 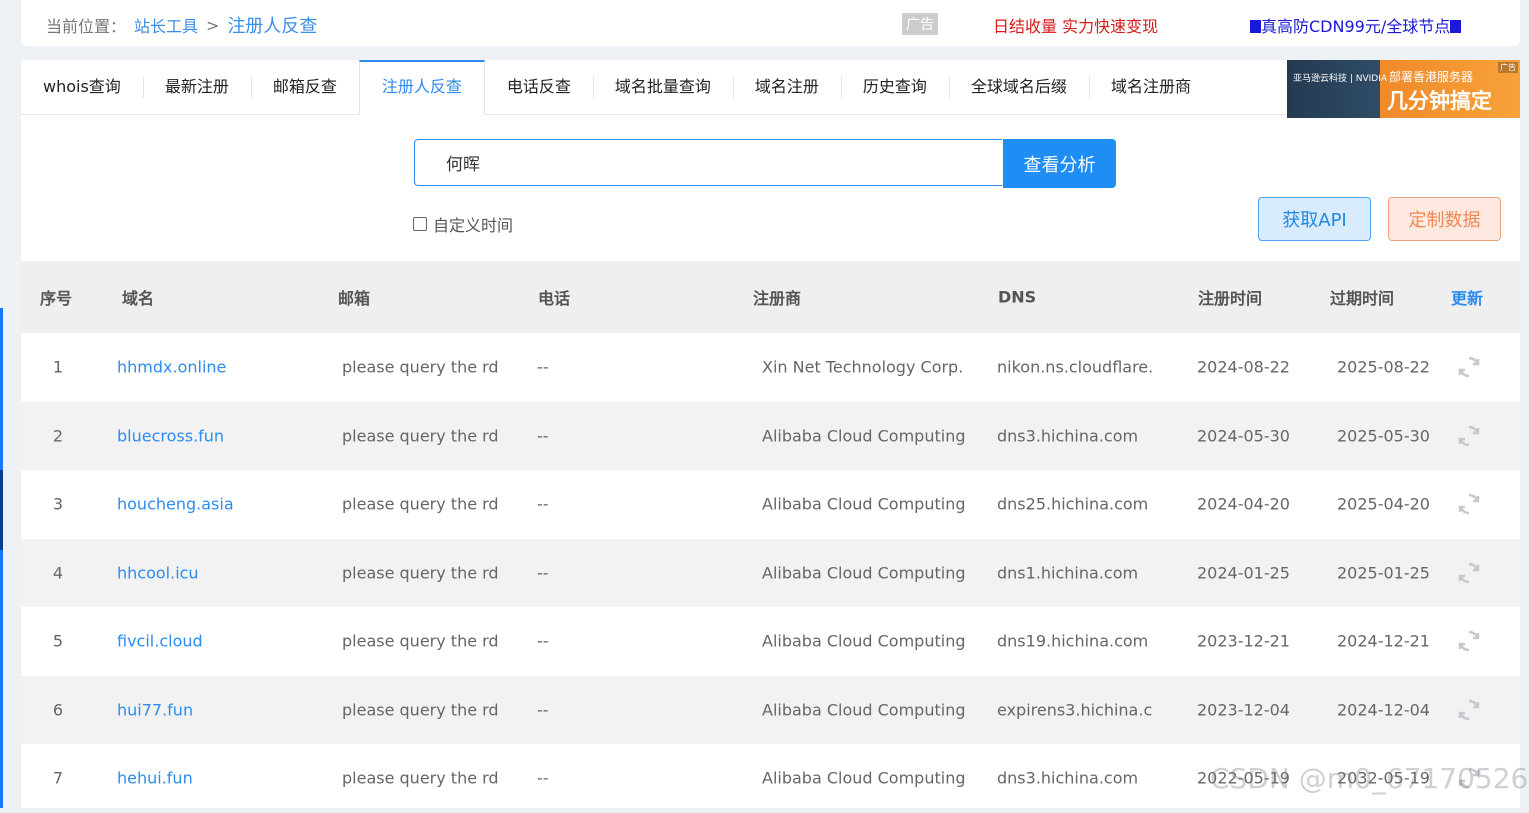 What do you see at coordinates (58, 436) in the screenshot?
I see `row-no: 2` at bounding box center [58, 436].